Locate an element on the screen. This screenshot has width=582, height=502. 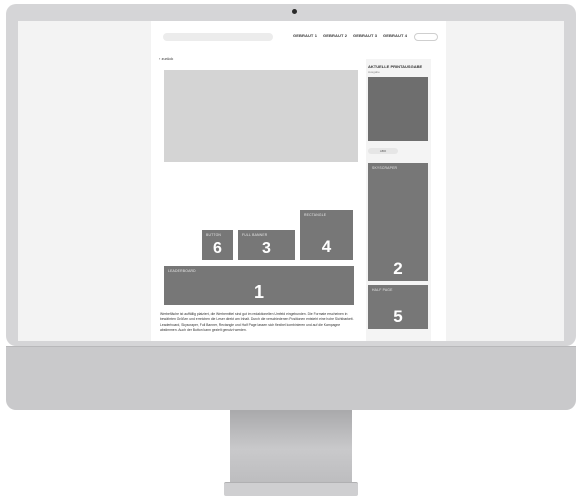
ad-box-leaderboard: LEADERBOARD 1 is located at coordinates (259, 285).